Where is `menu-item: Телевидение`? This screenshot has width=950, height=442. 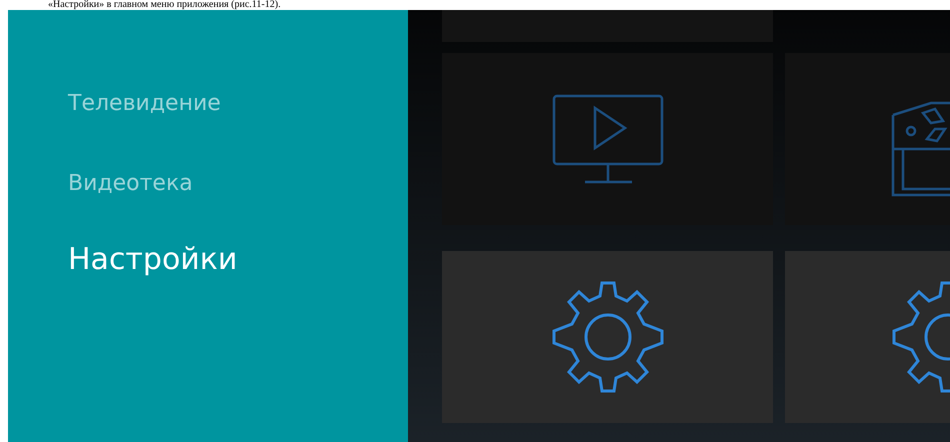
menu-item: Телевидение is located at coordinates (144, 104).